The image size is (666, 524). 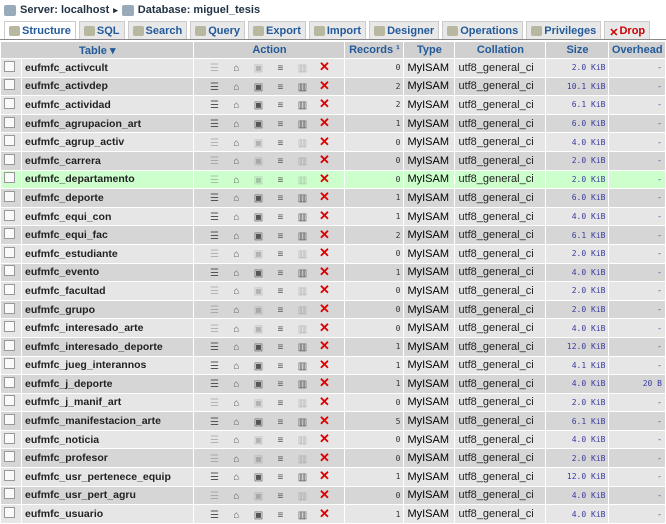 What do you see at coordinates (108, 495) in the screenshot?
I see `table-name-link: eufmfc_usr_pert_agru` at bounding box center [108, 495].